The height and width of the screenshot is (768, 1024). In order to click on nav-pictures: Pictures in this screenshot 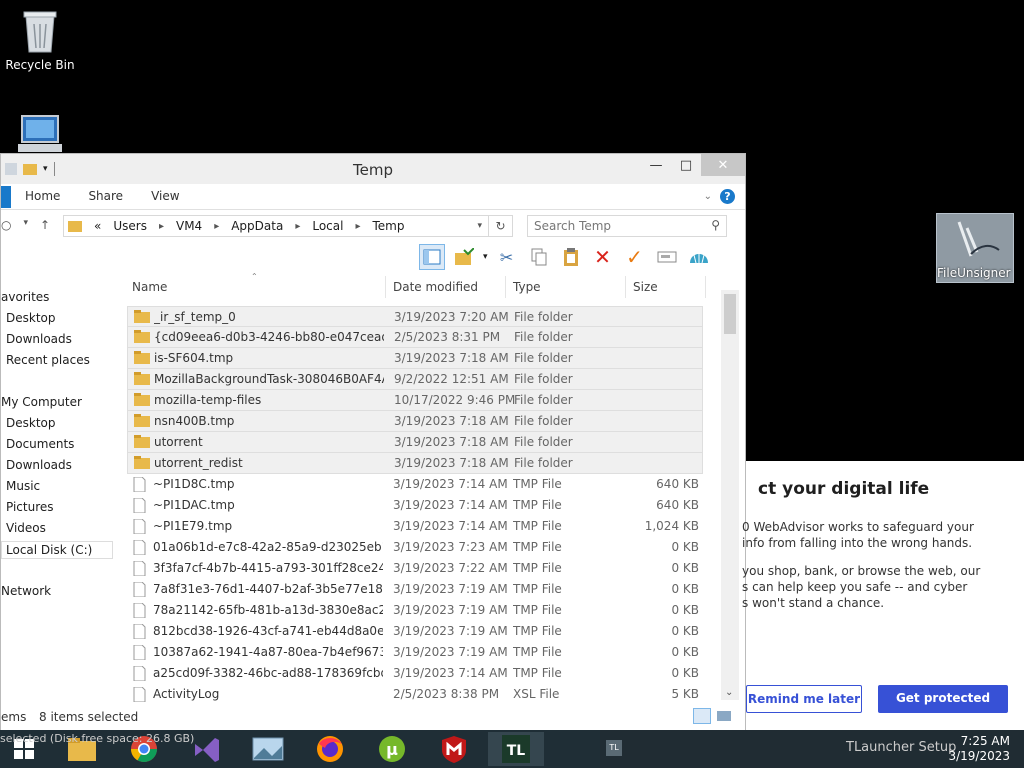, I will do `click(30, 507)`.